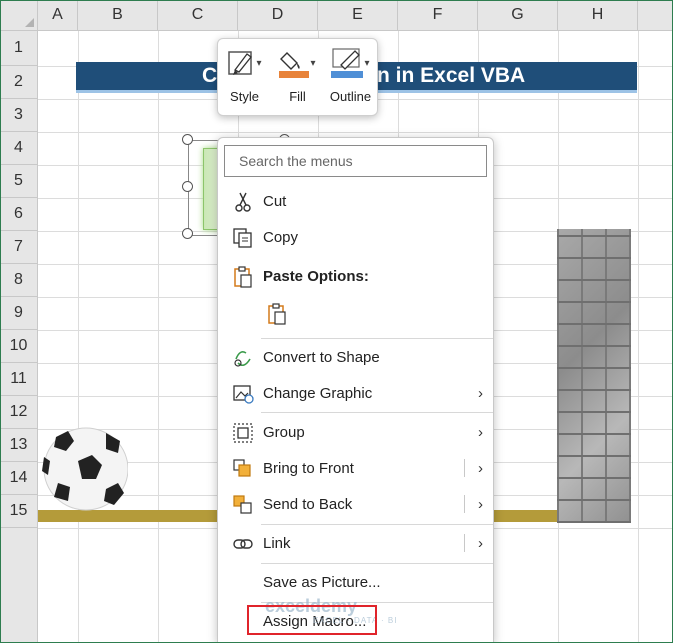  What do you see at coordinates (19, 214) in the screenshot?
I see `row-header-6: 6` at bounding box center [19, 214].